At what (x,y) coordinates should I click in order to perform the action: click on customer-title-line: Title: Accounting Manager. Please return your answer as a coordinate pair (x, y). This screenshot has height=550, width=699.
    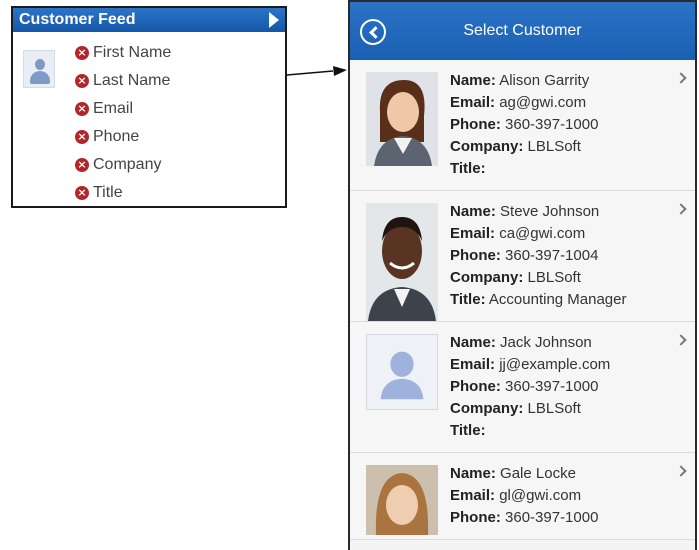
    Looking at the image, I should click on (562, 300).